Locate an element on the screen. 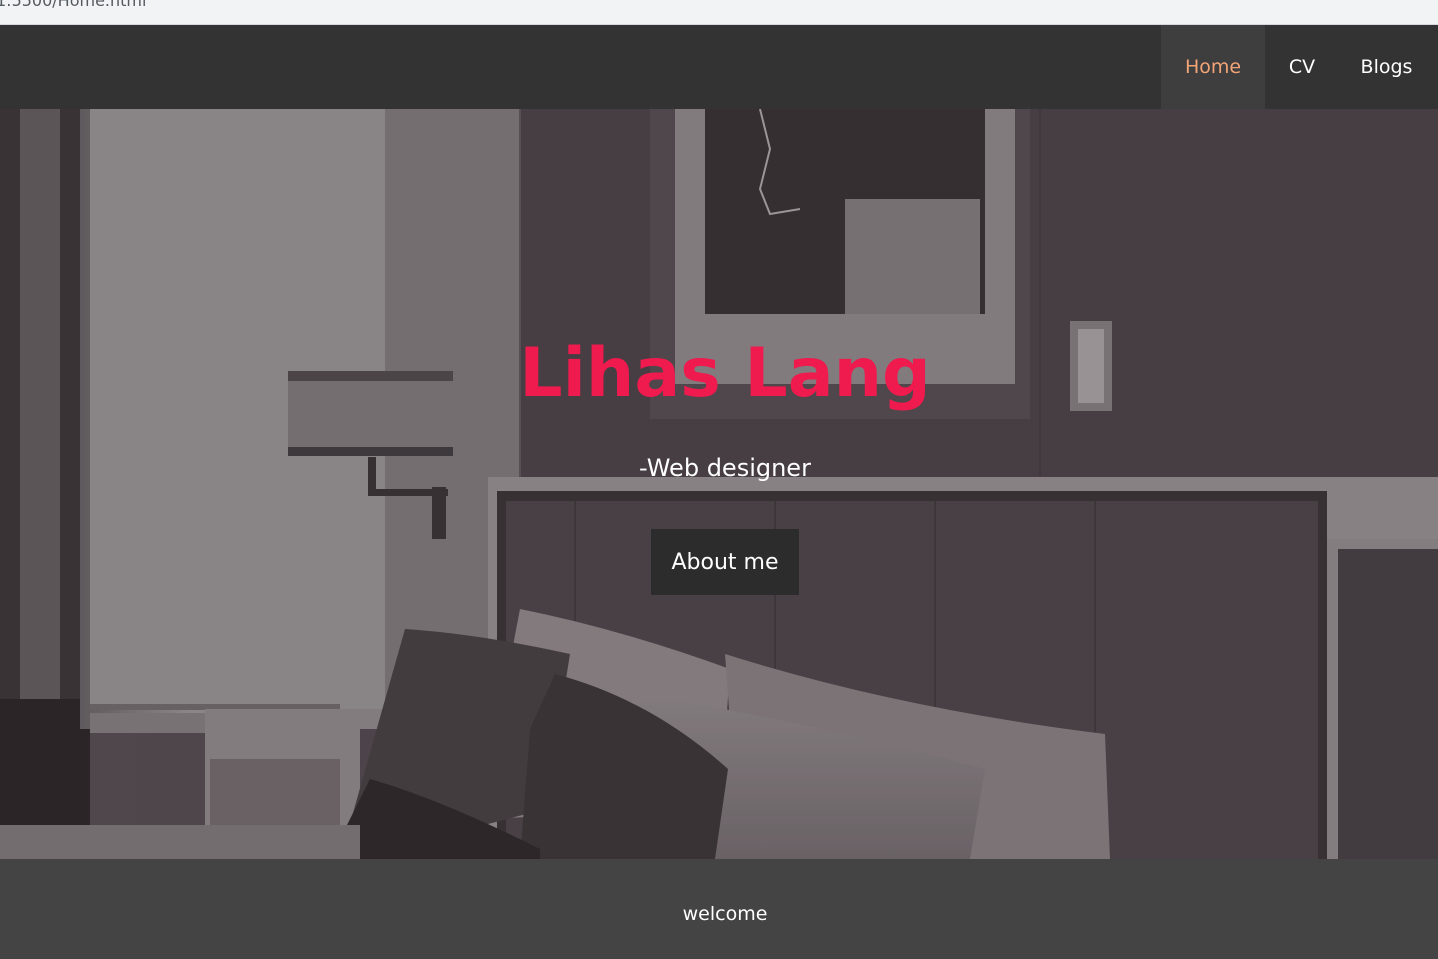 This screenshot has width=1438, height=959. about-me-button-label: About me is located at coordinates (725, 562).